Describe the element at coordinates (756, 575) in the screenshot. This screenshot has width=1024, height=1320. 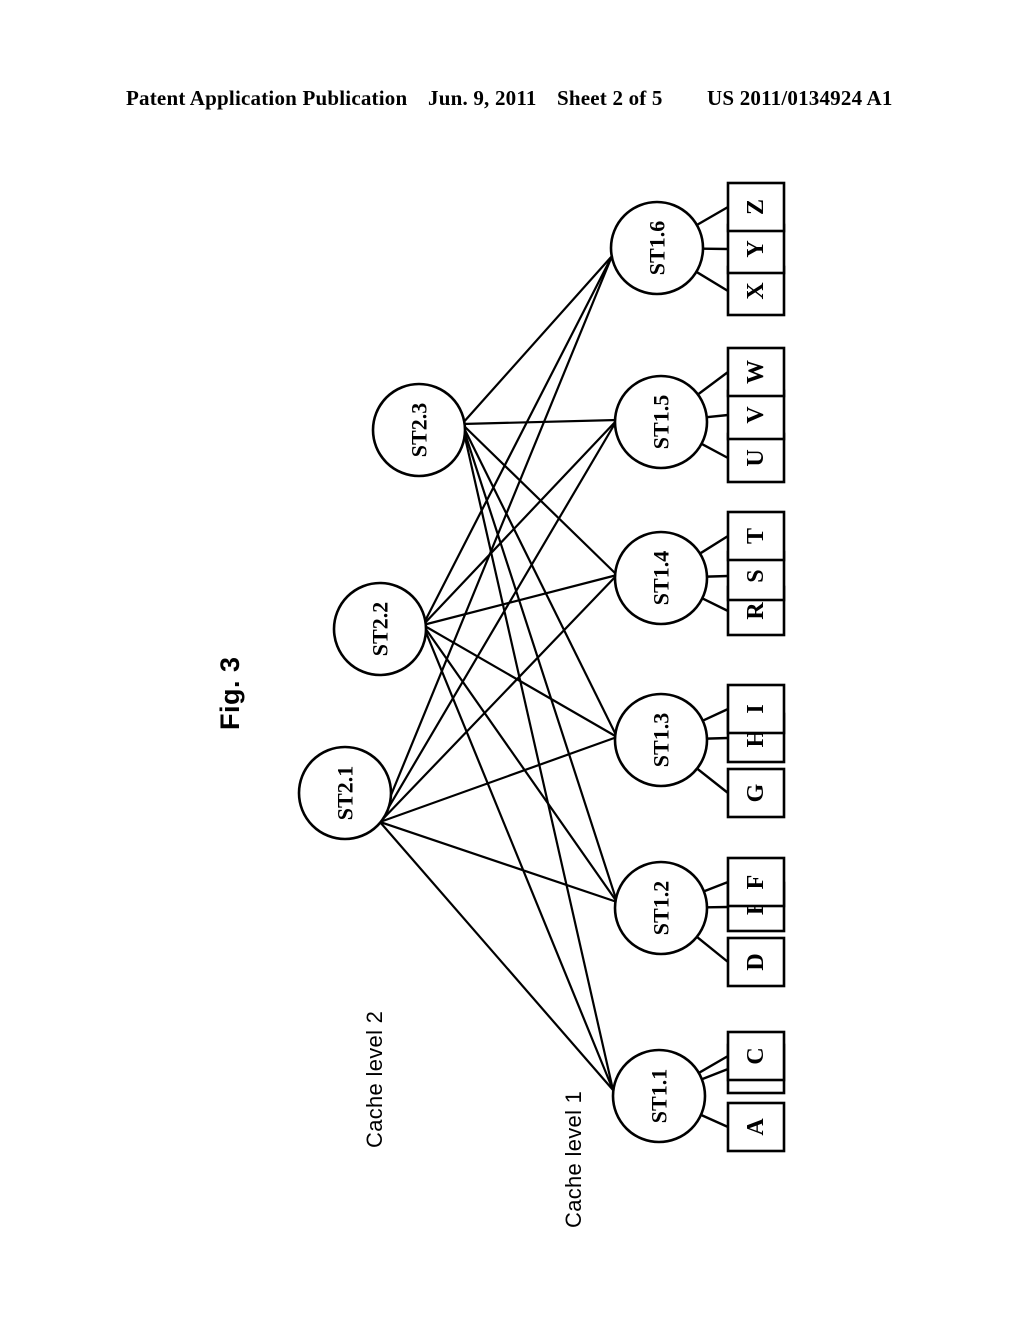
I see `leaf-label-S: S` at that location.